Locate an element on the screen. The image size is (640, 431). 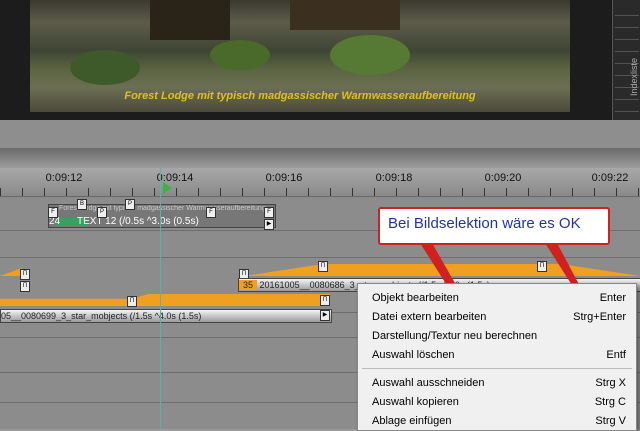
ruler-tick: 0:09:16 is located at coordinates (284, 178).